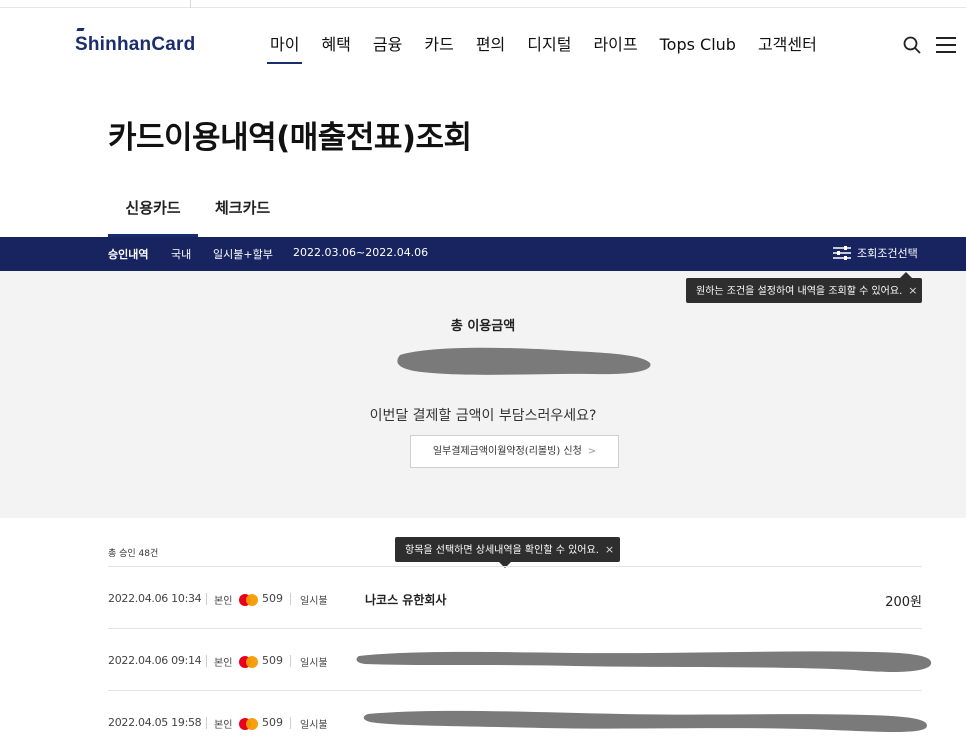 Image resolution: width=966 pixels, height=740 pixels. I want to click on list-tooltip-text: 항목을 선택하면 상세내역을 확인할 수 있어요., so click(502, 550).